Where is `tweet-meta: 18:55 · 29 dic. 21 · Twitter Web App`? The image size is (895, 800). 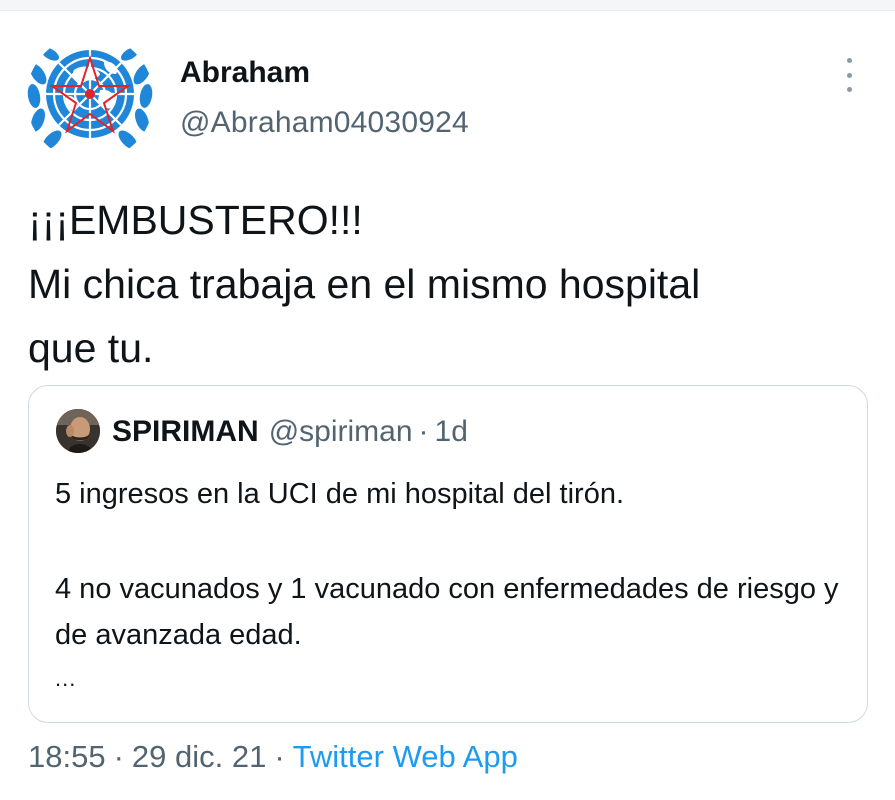
tweet-meta: 18:55 · 29 dic. 21 · Twitter Web App is located at coordinates (273, 757).